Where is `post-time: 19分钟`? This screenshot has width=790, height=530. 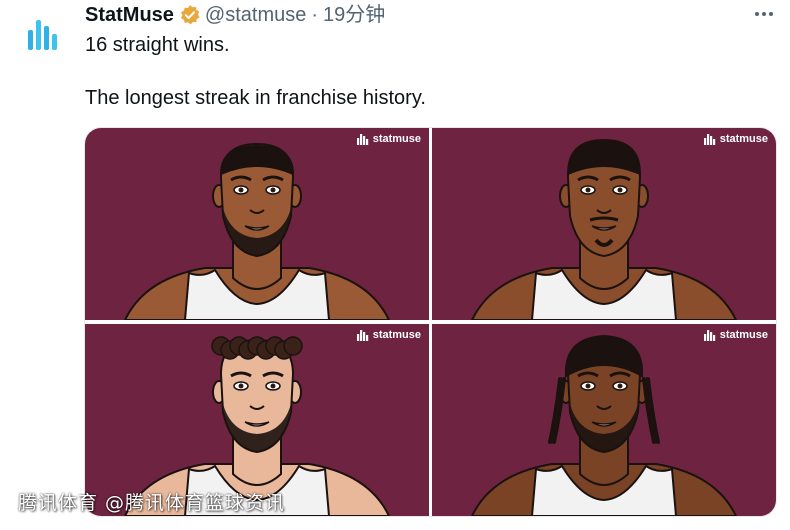
post-time: 19分钟 is located at coordinates (354, 15).